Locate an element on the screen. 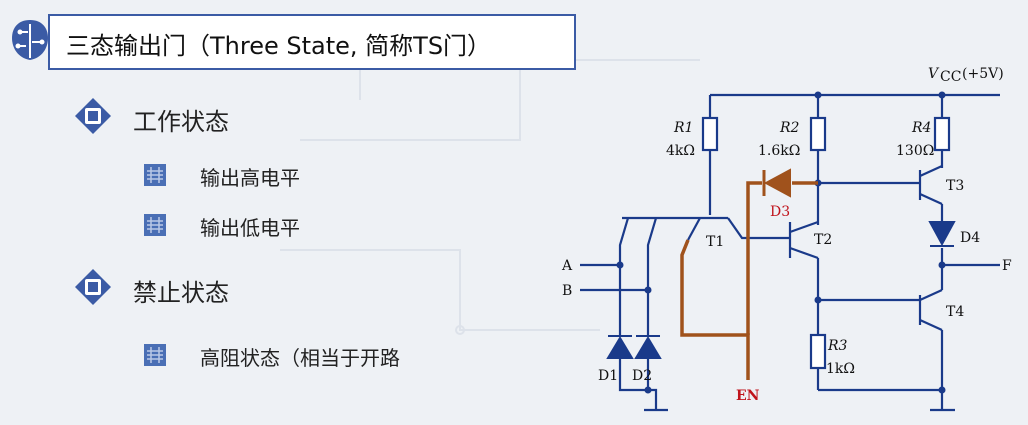 The image size is (1028, 425). vcc-label: V is located at coordinates (934, 74).